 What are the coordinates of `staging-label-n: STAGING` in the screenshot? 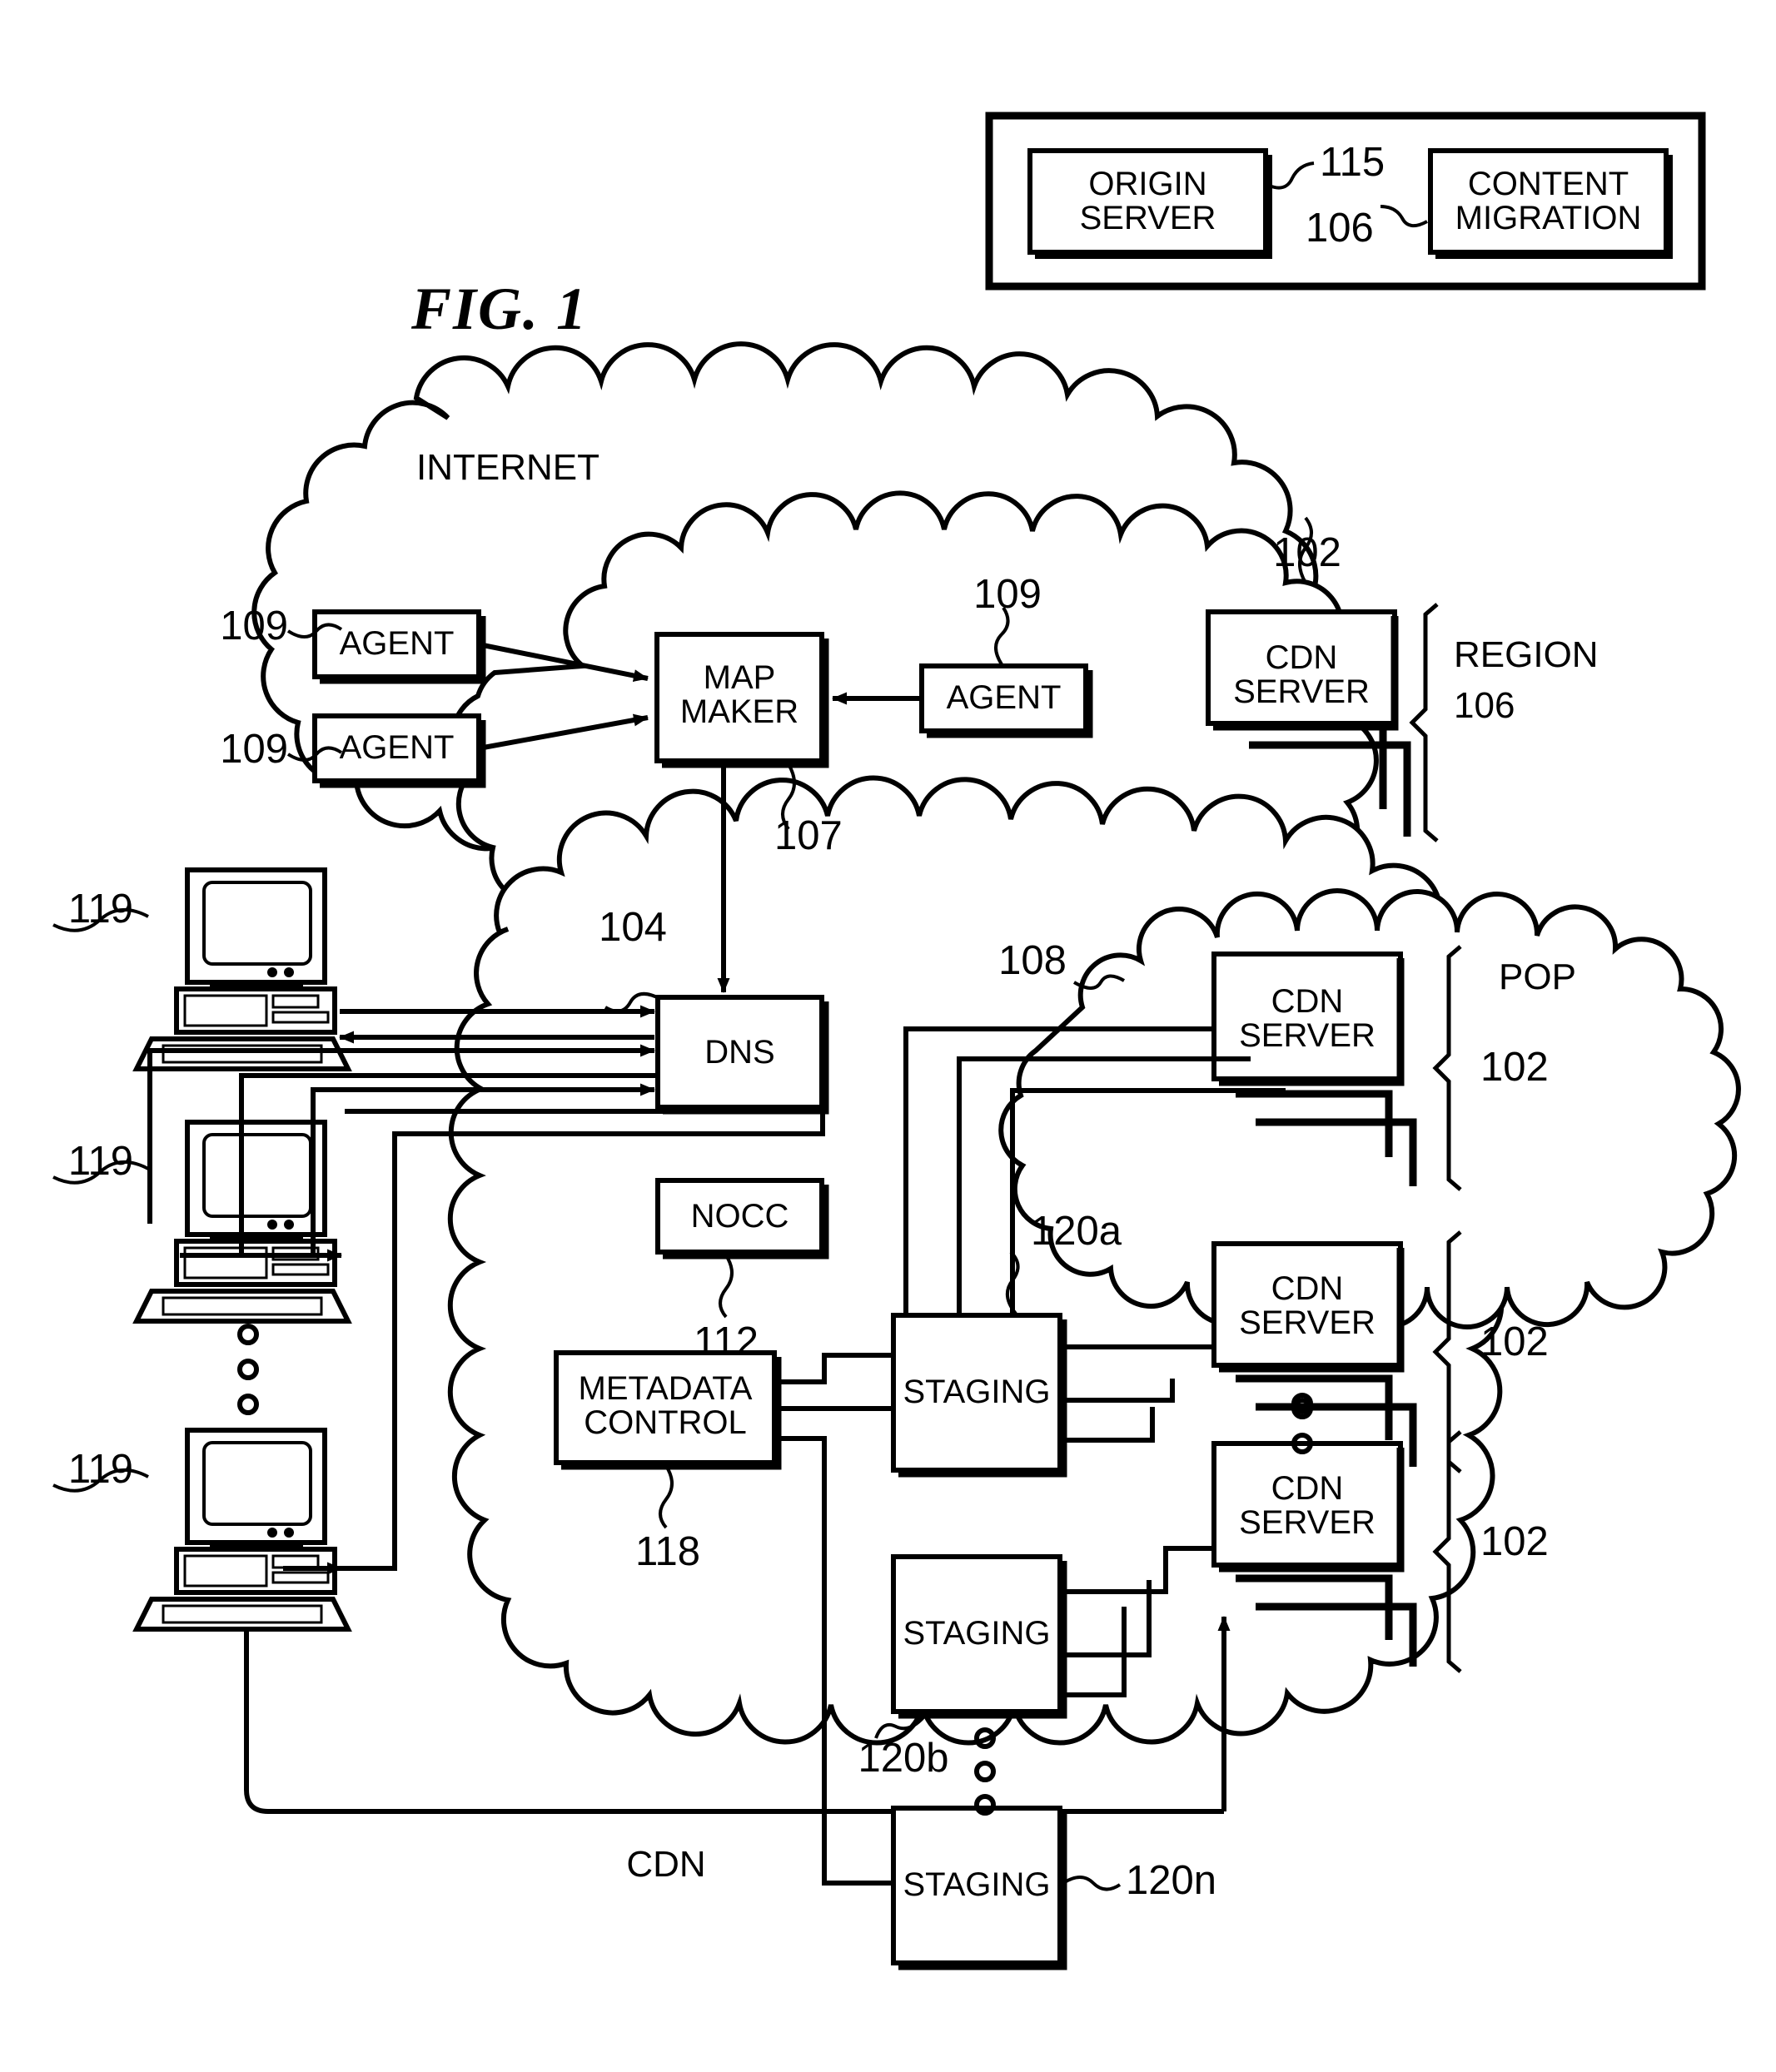 It's located at (977, 1884).